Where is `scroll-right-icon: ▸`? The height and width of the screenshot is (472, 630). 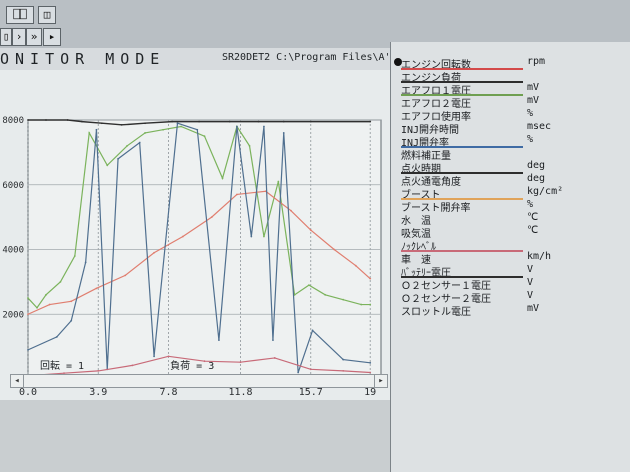 scroll-right-icon: ▸ is located at coordinates (380, 381).